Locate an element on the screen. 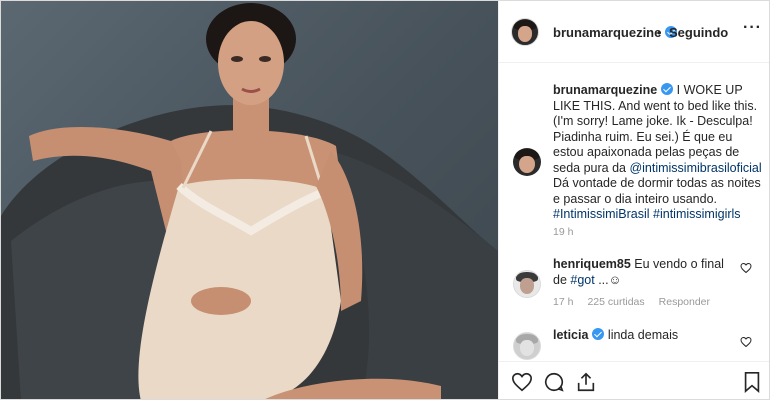  comment-item: leticia linda demais is located at coordinates (643, 336).